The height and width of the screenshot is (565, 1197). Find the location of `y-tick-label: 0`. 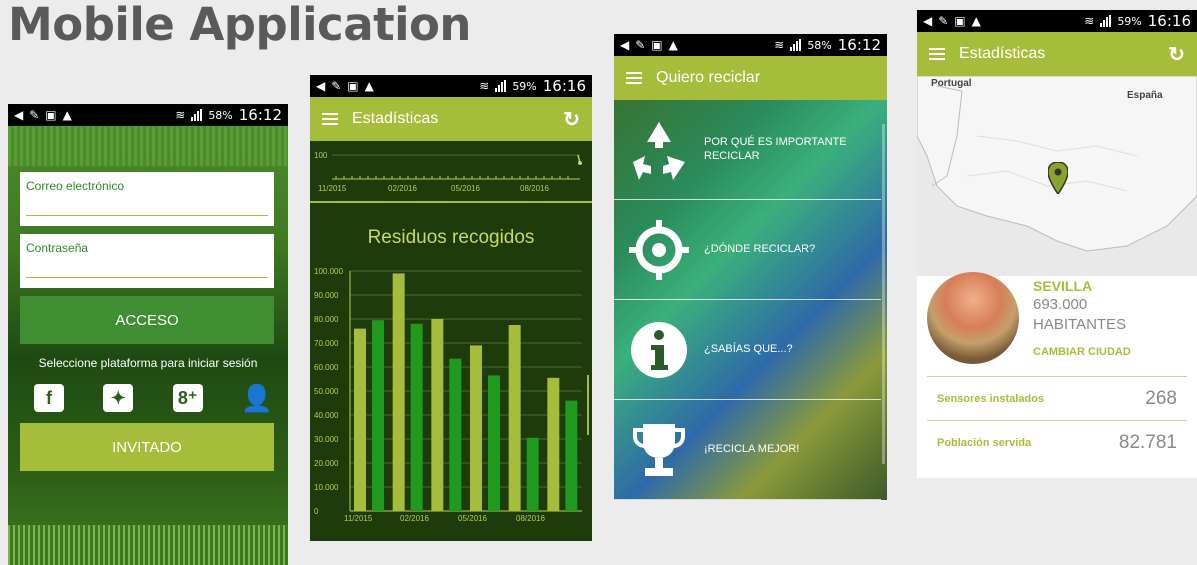

y-tick-label: 0 is located at coordinates (316, 511).